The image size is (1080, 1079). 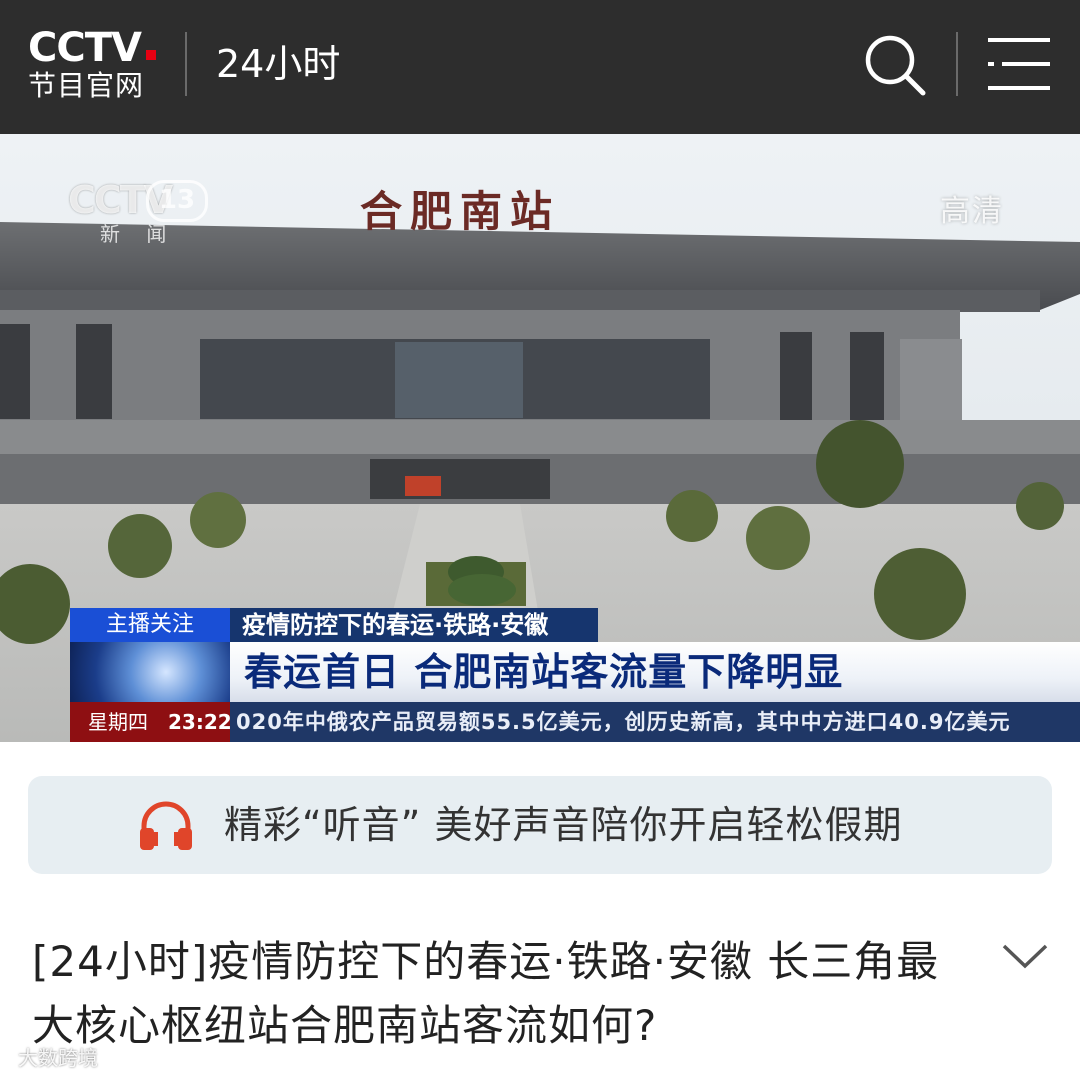 What do you see at coordinates (58, 1058) in the screenshot?
I see `watermark: 大数跨境` at bounding box center [58, 1058].